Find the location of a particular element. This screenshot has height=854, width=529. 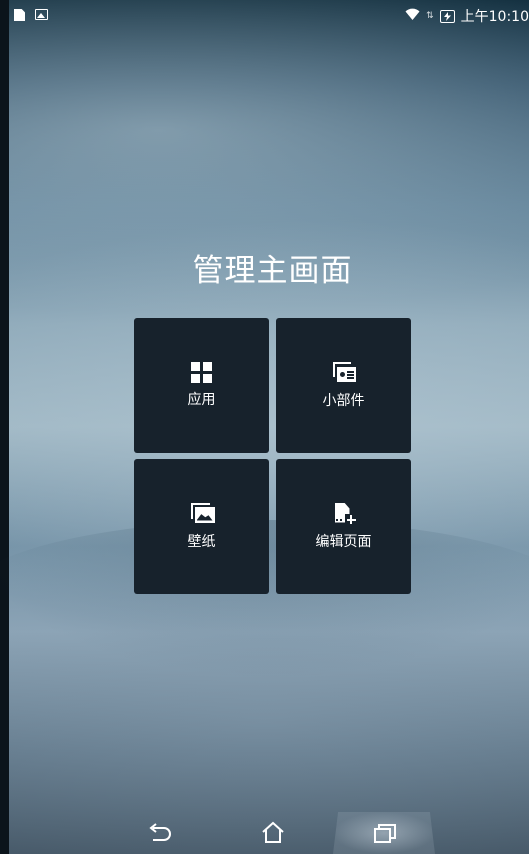

wallpaper-tile: 壁纸 is located at coordinates (201, 526).